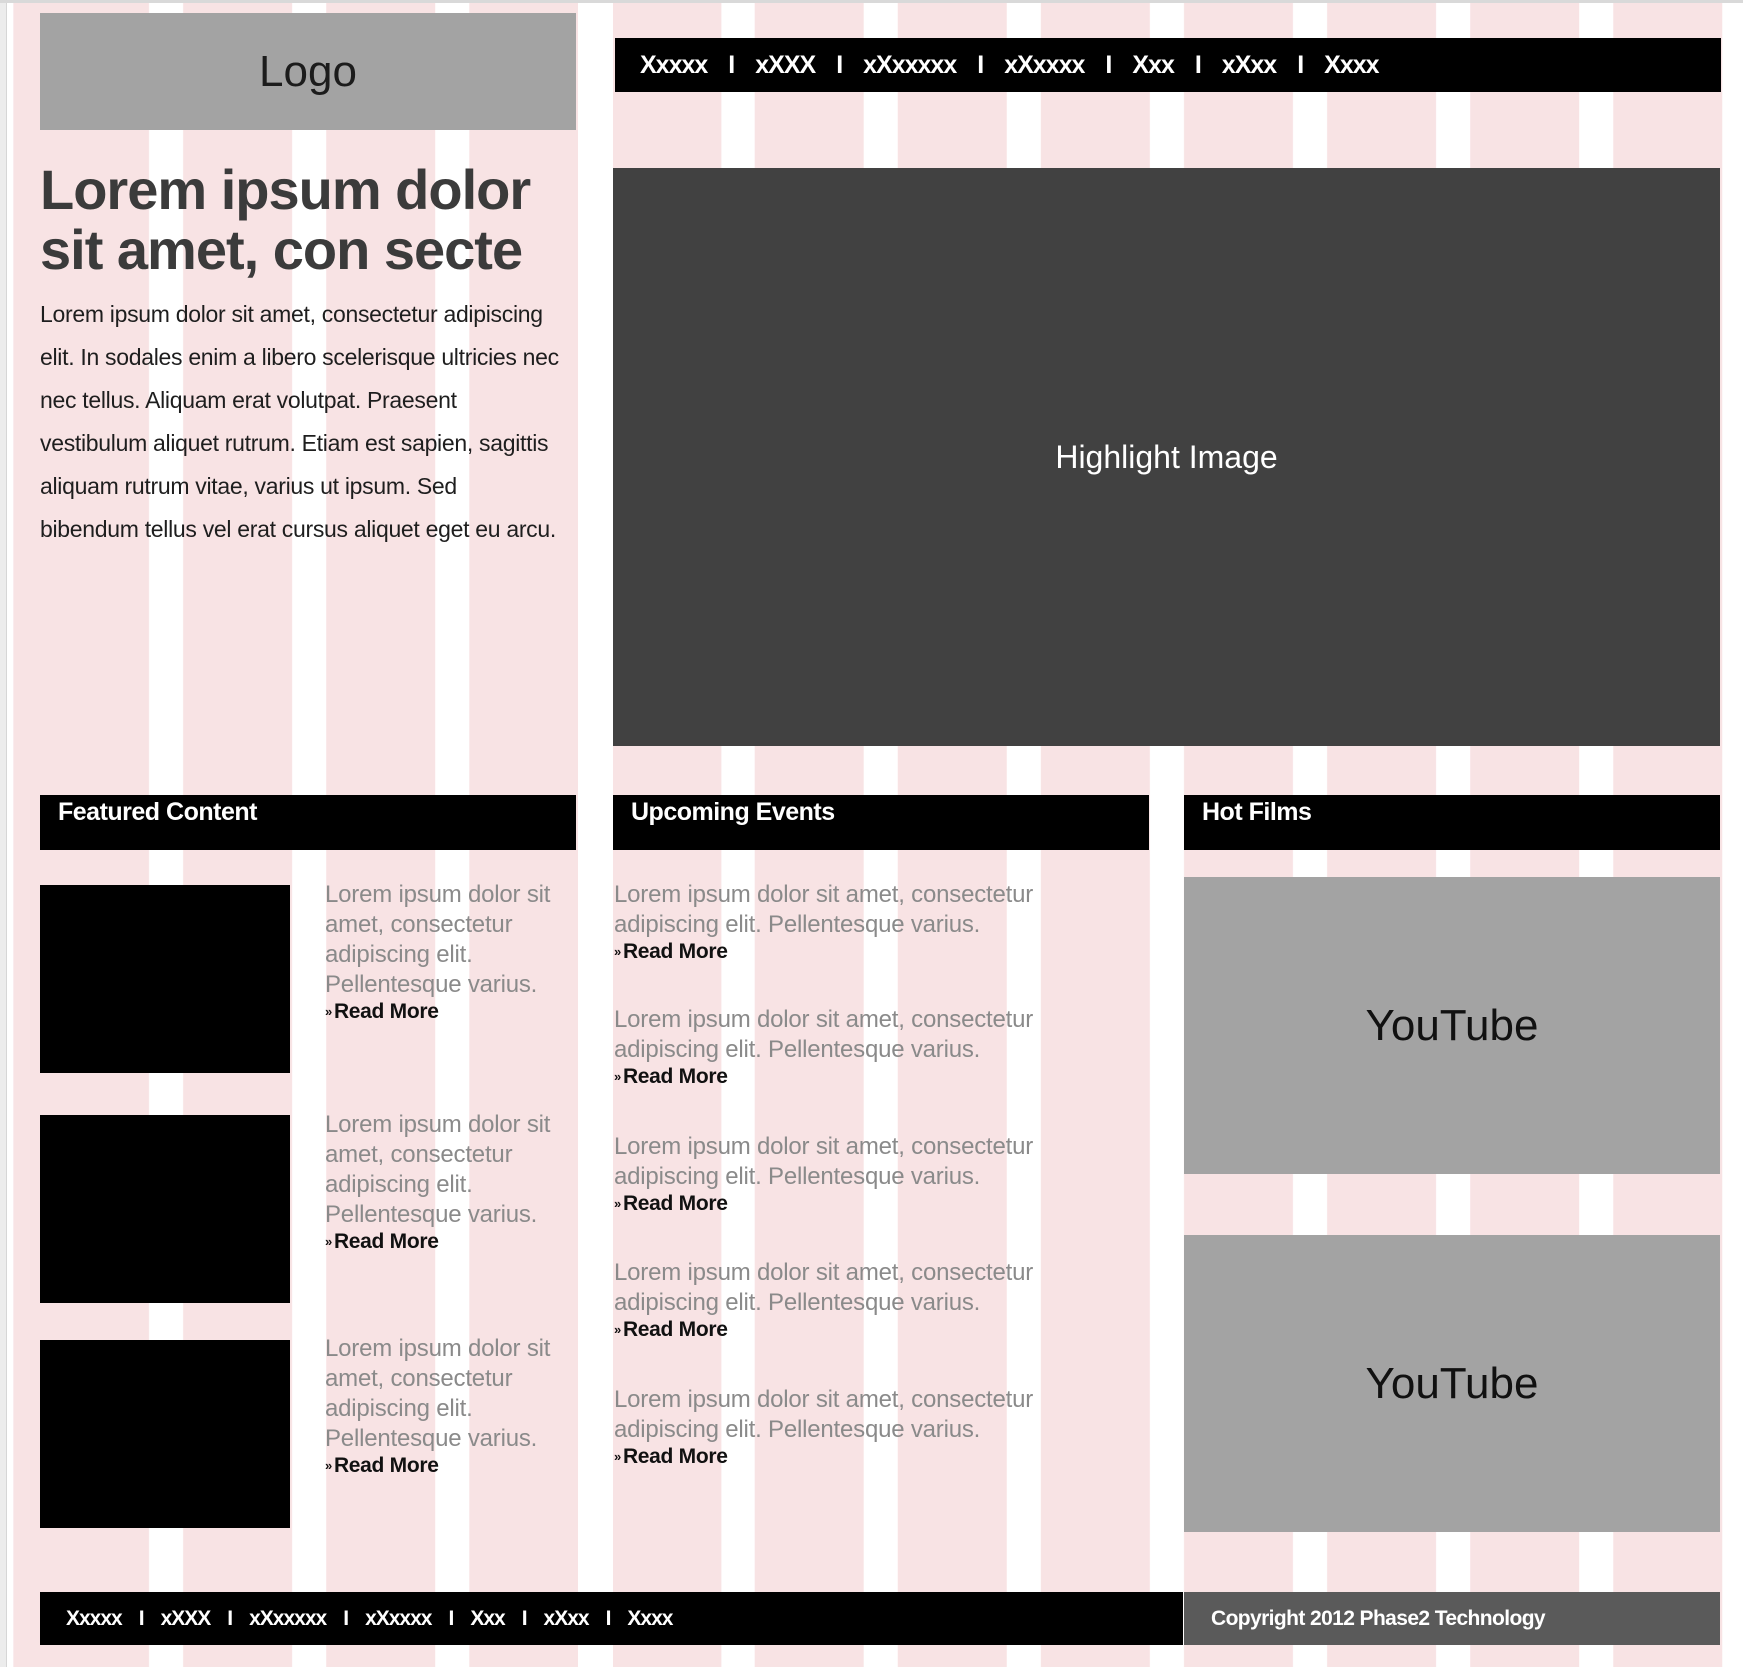 The image size is (1743, 1667). Describe the element at coordinates (674, 65) in the screenshot. I see `nav-item: Xxxxx` at that location.